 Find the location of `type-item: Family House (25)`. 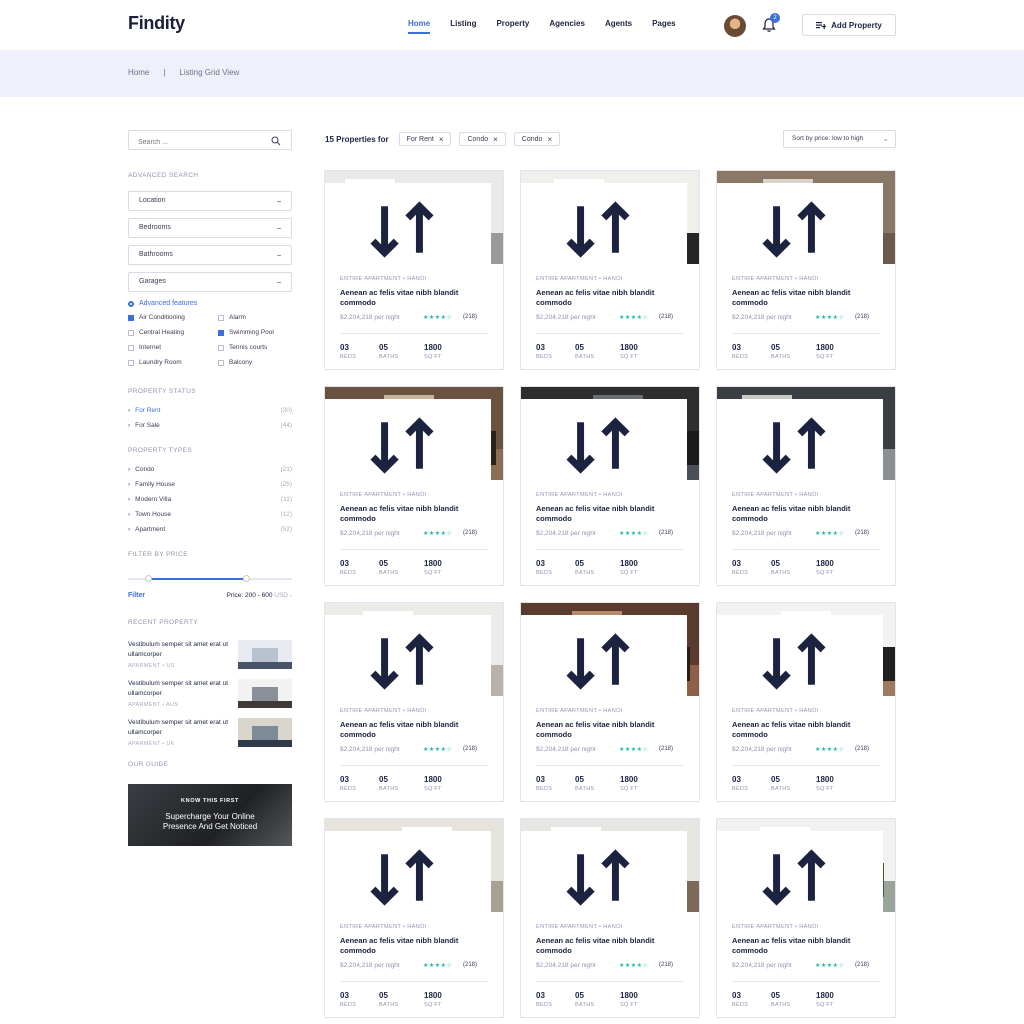

type-item: Family House (25) is located at coordinates (210, 484).